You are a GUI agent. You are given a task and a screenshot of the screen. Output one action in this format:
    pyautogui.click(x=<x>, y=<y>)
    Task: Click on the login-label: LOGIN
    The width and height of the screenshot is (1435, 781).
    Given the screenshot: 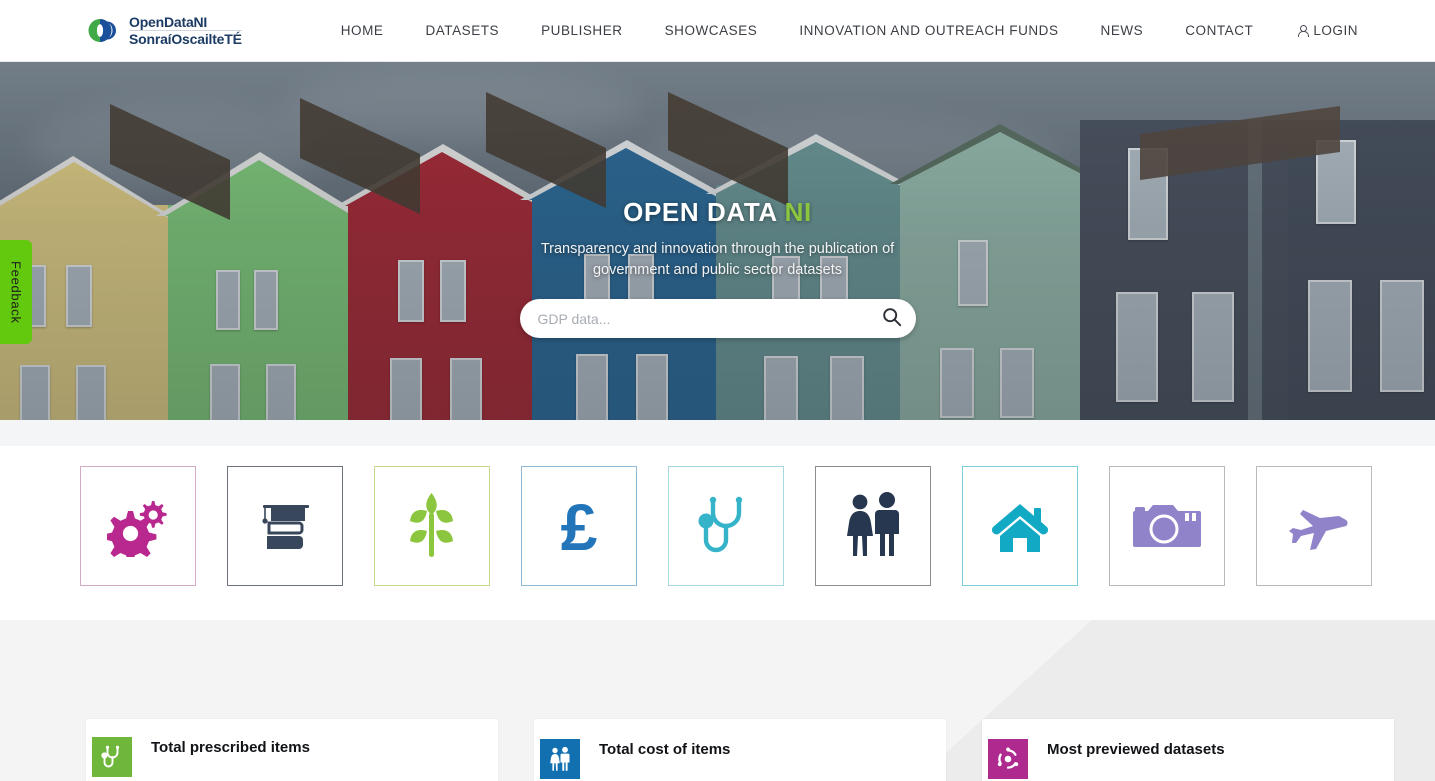 What is the action you would take?
    pyautogui.click(x=1336, y=30)
    